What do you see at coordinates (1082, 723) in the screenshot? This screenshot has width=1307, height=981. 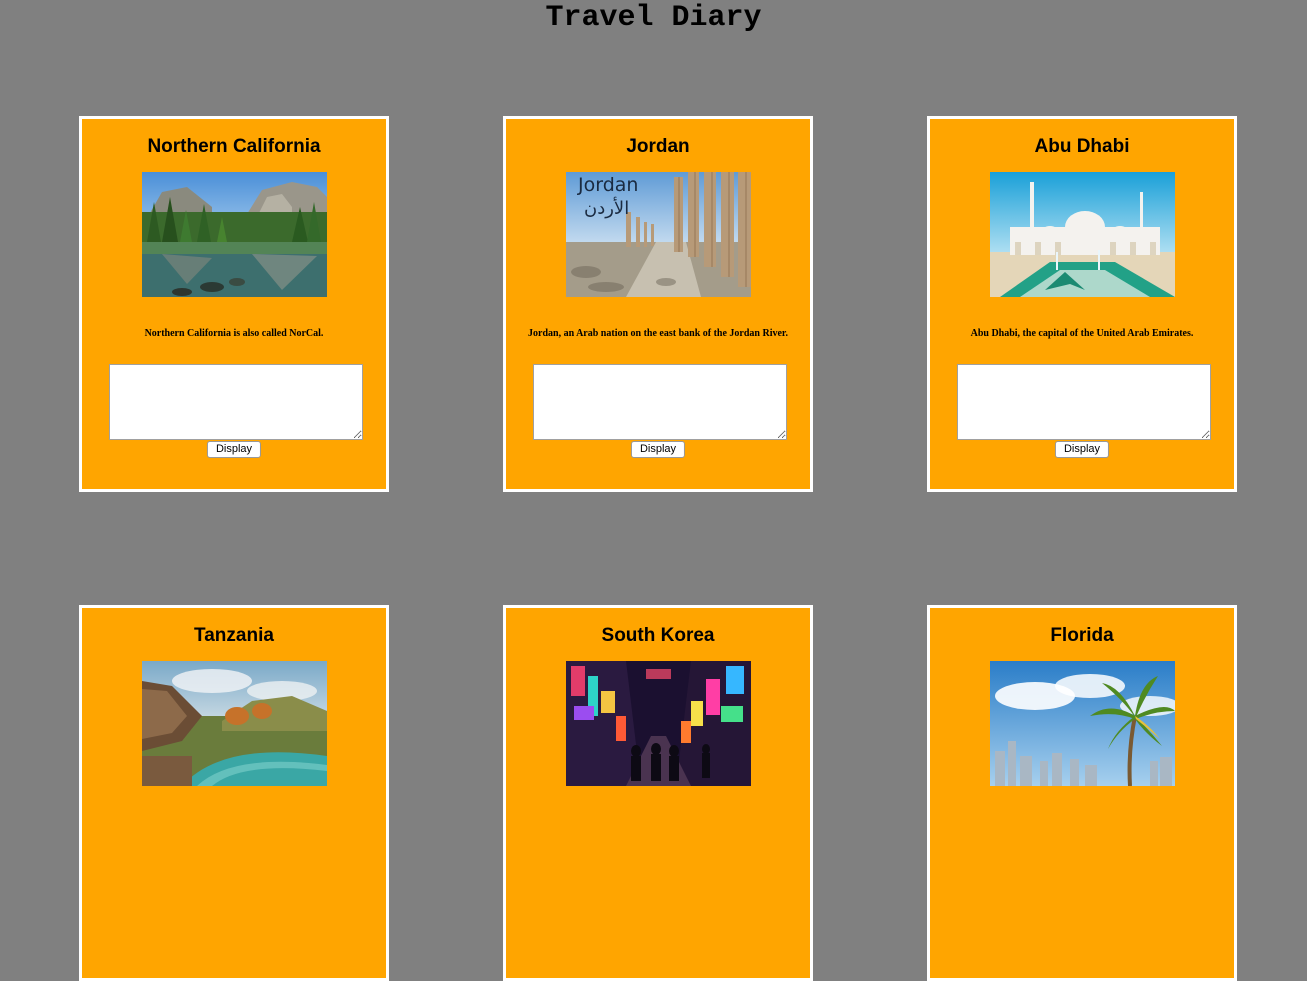 I see `miami-skyline-palm-photo` at bounding box center [1082, 723].